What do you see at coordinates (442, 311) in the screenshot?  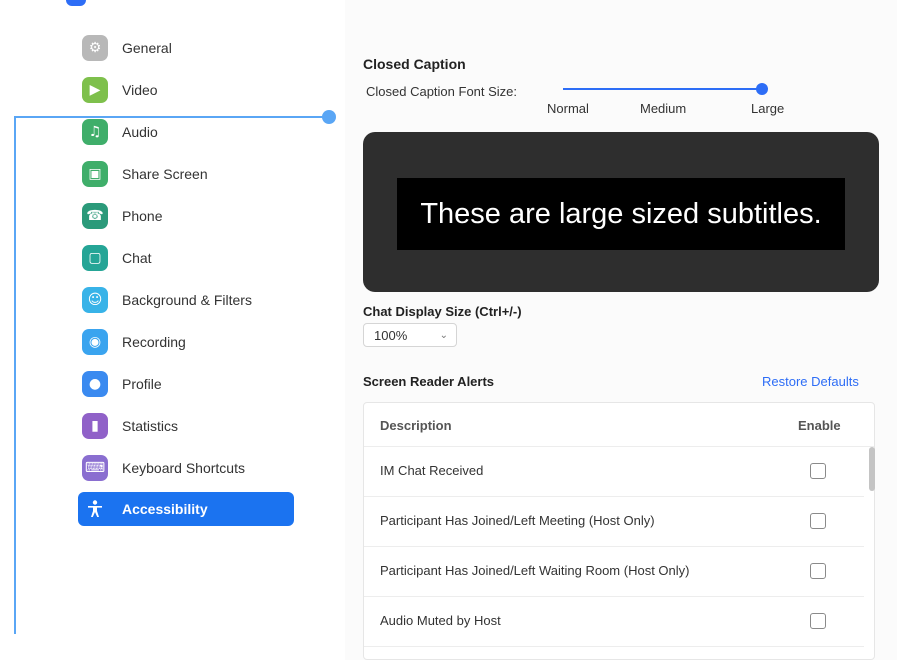 I see `chat-display-size-title: Chat Display Size (Ctrl+/-)` at bounding box center [442, 311].